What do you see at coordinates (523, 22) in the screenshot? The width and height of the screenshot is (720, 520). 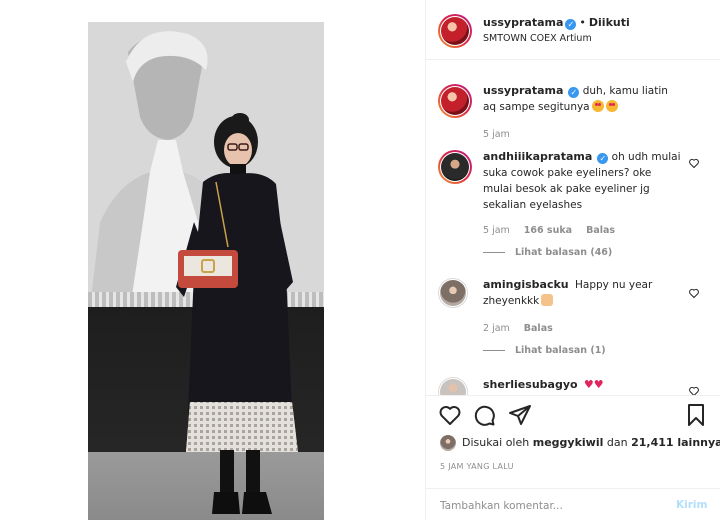 I see `author-username: ussypratama` at bounding box center [523, 22].